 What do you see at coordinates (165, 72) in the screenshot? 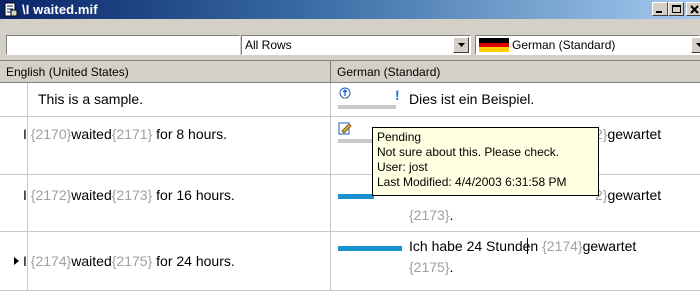
I see `column-header-source: English (United States)` at bounding box center [165, 72].